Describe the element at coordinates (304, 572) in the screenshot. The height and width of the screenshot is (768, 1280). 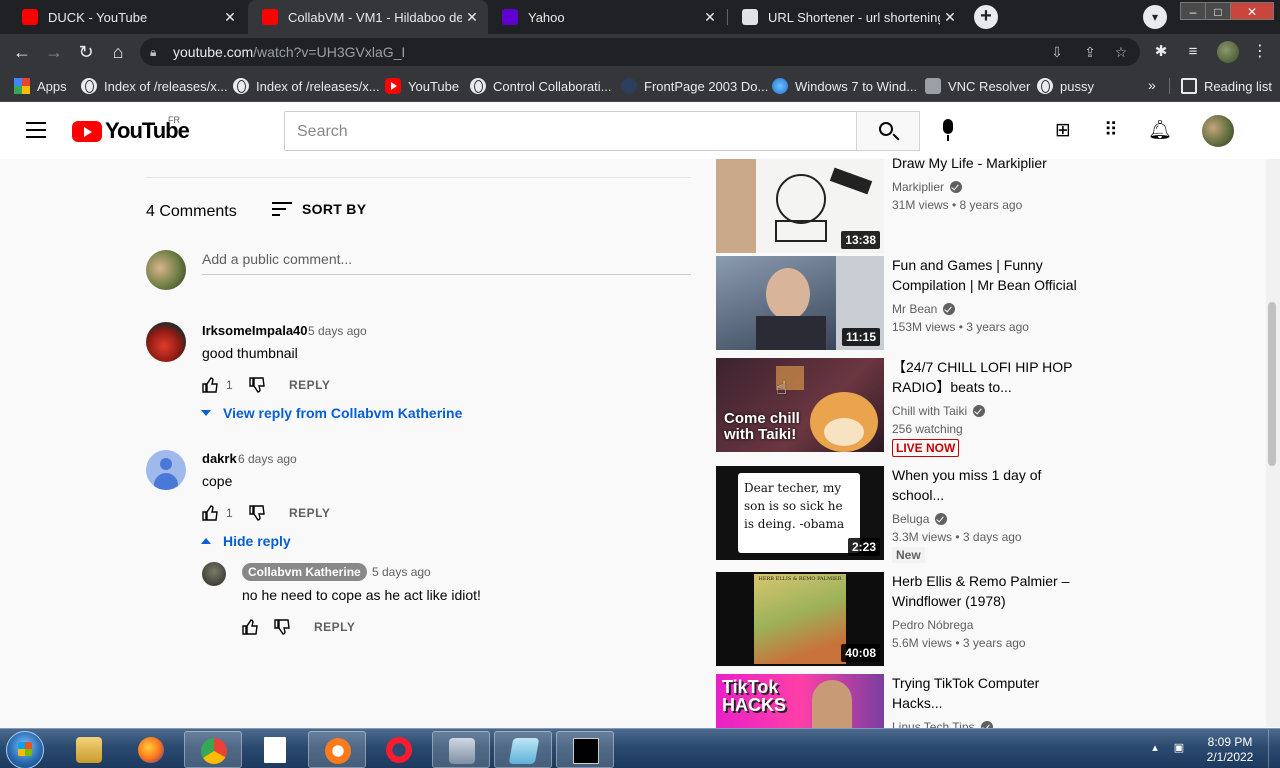
I see `reply-author-chip: Collabvm Katherine` at that location.